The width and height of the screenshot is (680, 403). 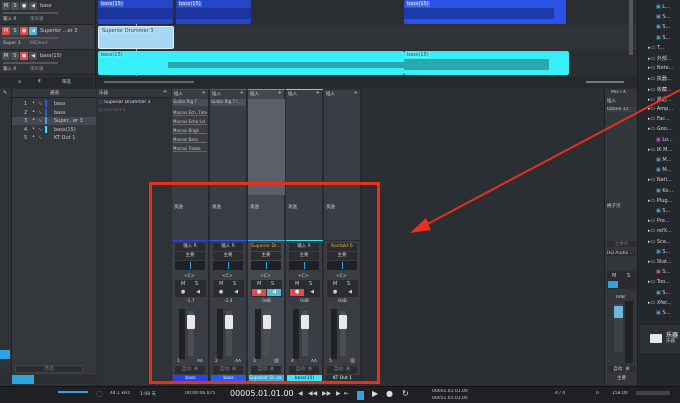 I want to click on sample-rate: 44.1 kHz, so click(x=120, y=393).